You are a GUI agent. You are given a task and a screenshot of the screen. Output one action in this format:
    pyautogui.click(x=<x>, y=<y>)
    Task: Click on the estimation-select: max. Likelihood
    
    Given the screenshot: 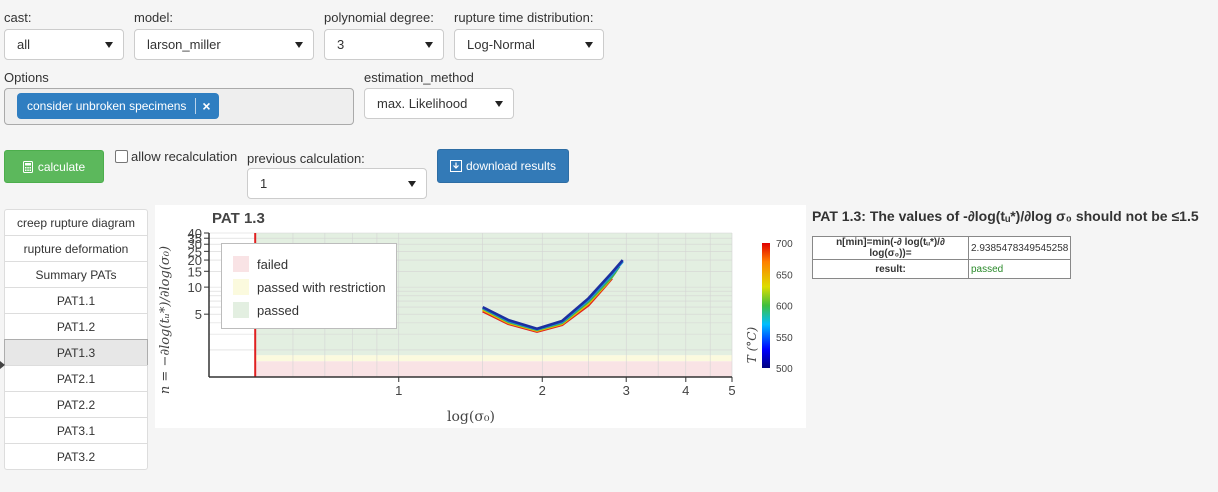 What is the action you would take?
    pyautogui.click(x=439, y=103)
    